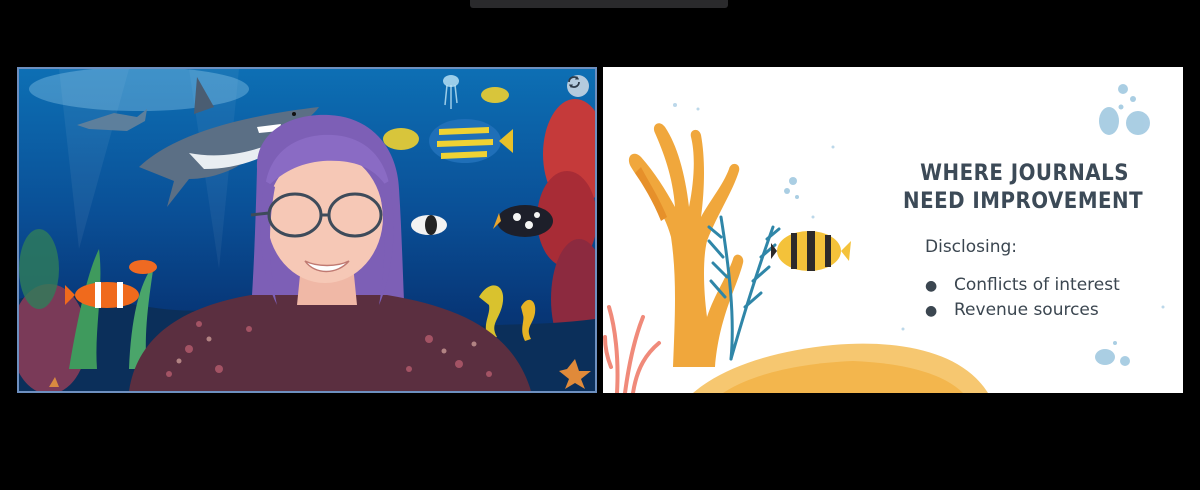  Describe the element at coordinates (1026, 310) in the screenshot. I see `bullet-text: Revenue sources` at that location.